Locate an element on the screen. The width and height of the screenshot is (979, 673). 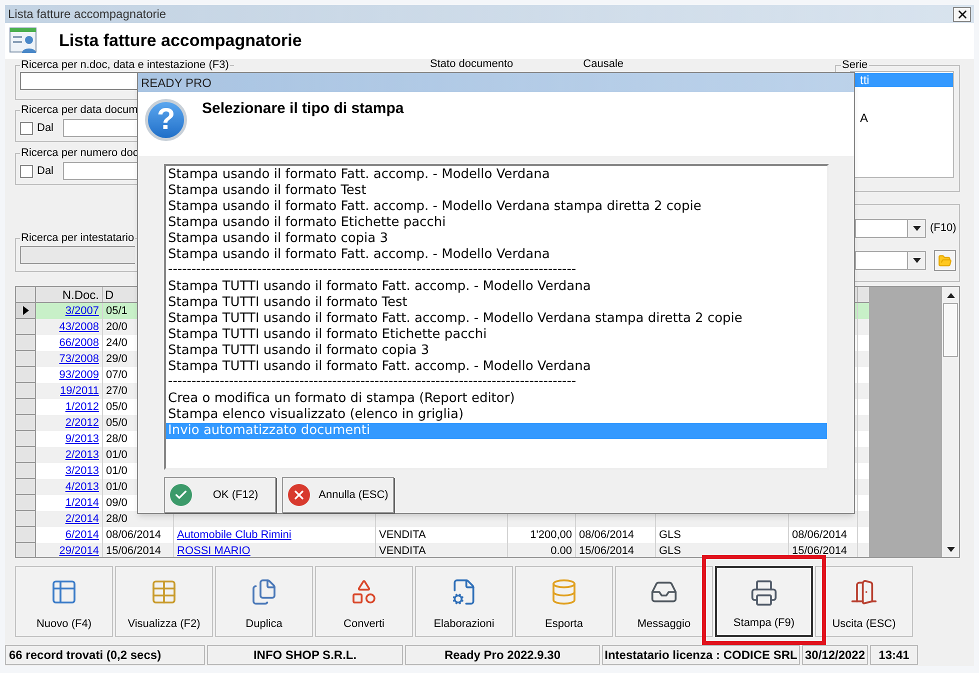
dialog-title: READY PRO is located at coordinates (176, 83).